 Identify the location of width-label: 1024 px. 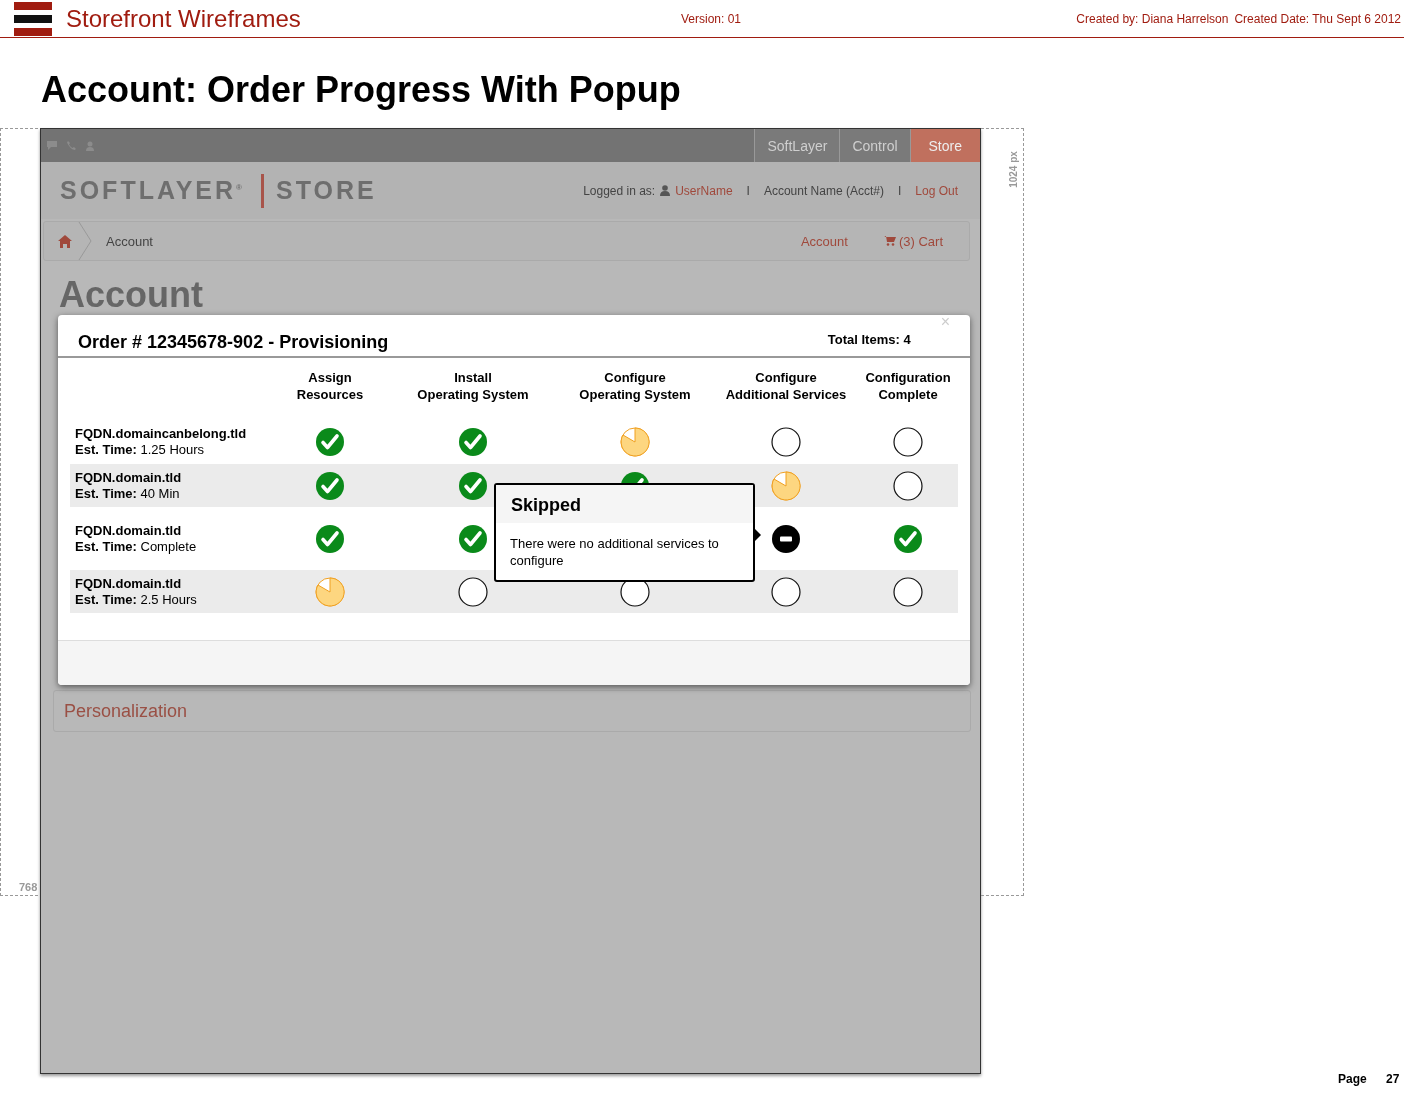
(1013, 169).